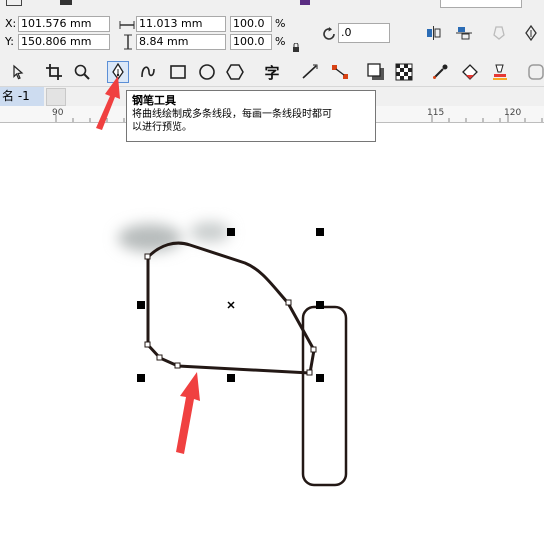 This screenshot has height=539, width=544. Describe the element at coordinates (9, 41) in the screenshot. I see `y-label: Y:` at that location.